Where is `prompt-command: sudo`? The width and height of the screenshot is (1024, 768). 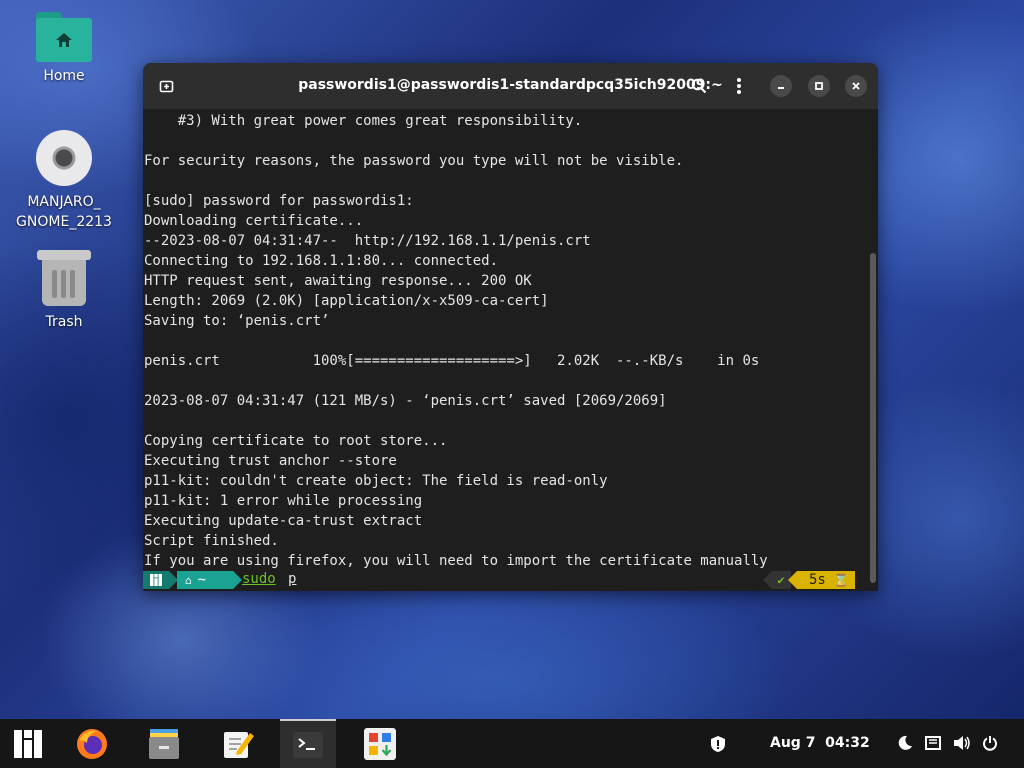
prompt-command: sudo is located at coordinates (259, 579).